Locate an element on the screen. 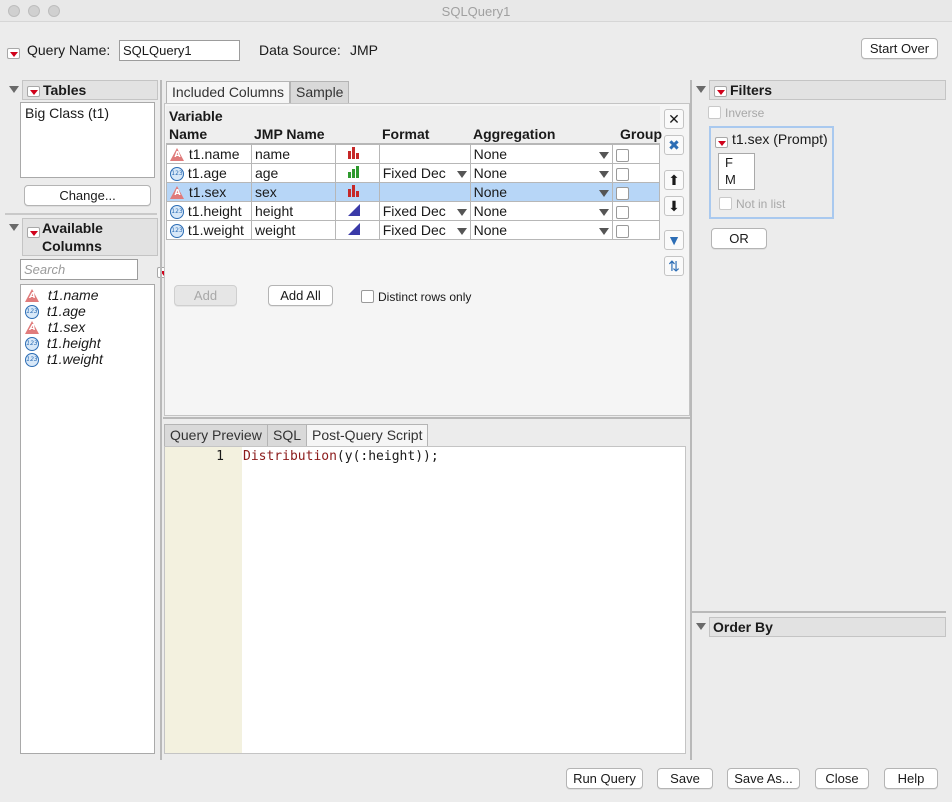  right-splitter is located at coordinates (819, 612).